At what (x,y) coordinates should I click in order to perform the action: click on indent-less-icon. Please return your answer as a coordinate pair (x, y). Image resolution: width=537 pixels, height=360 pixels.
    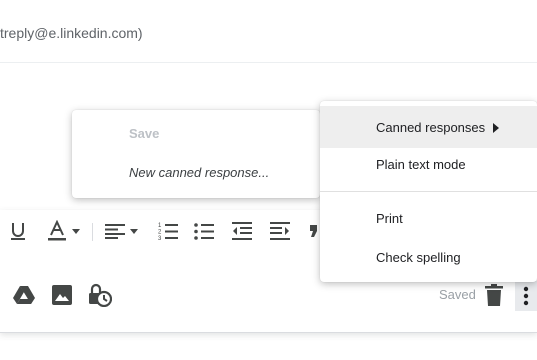
    Looking at the image, I should click on (242, 231).